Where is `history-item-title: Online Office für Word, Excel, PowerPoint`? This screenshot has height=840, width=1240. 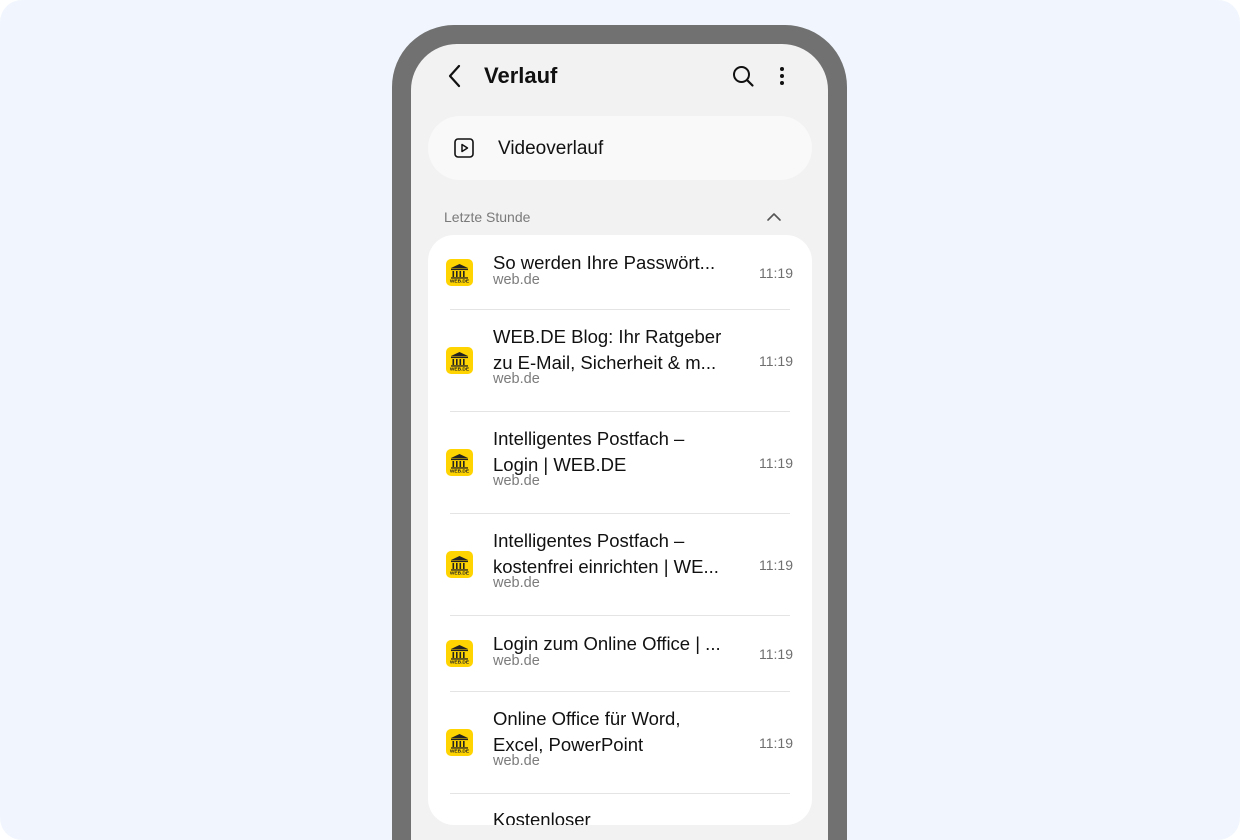
history-item-title: Online Office für Word, Excel, PowerPoint is located at coordinates (613, 731).